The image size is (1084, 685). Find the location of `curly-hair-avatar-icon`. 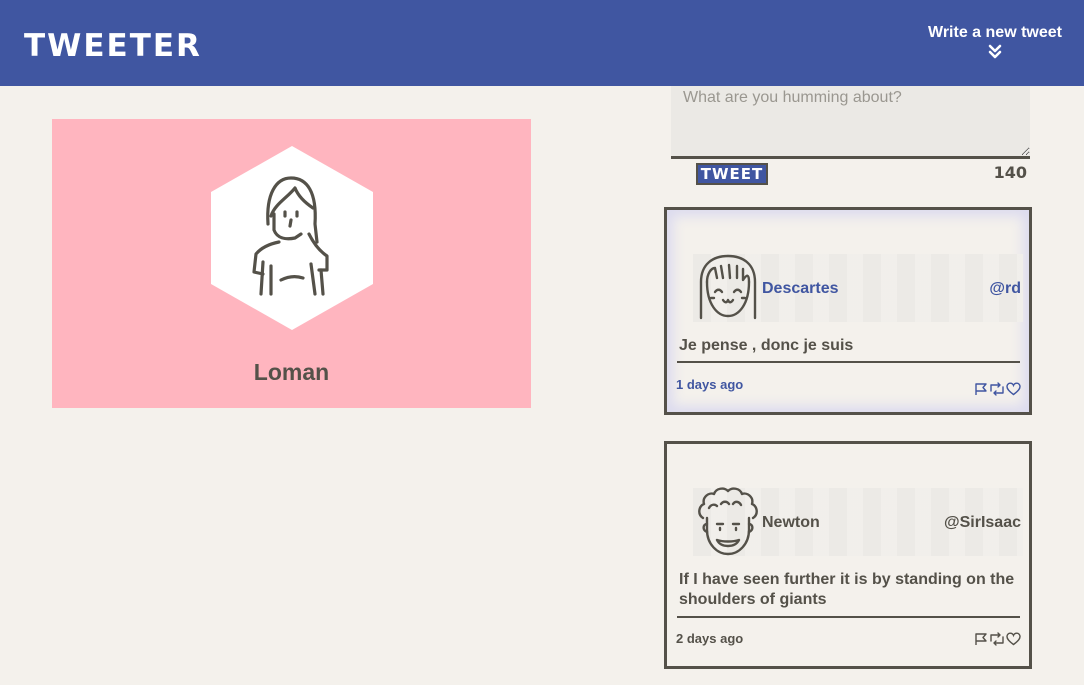

curly-hair-avatar-icon is located at coordinates (728, 521).